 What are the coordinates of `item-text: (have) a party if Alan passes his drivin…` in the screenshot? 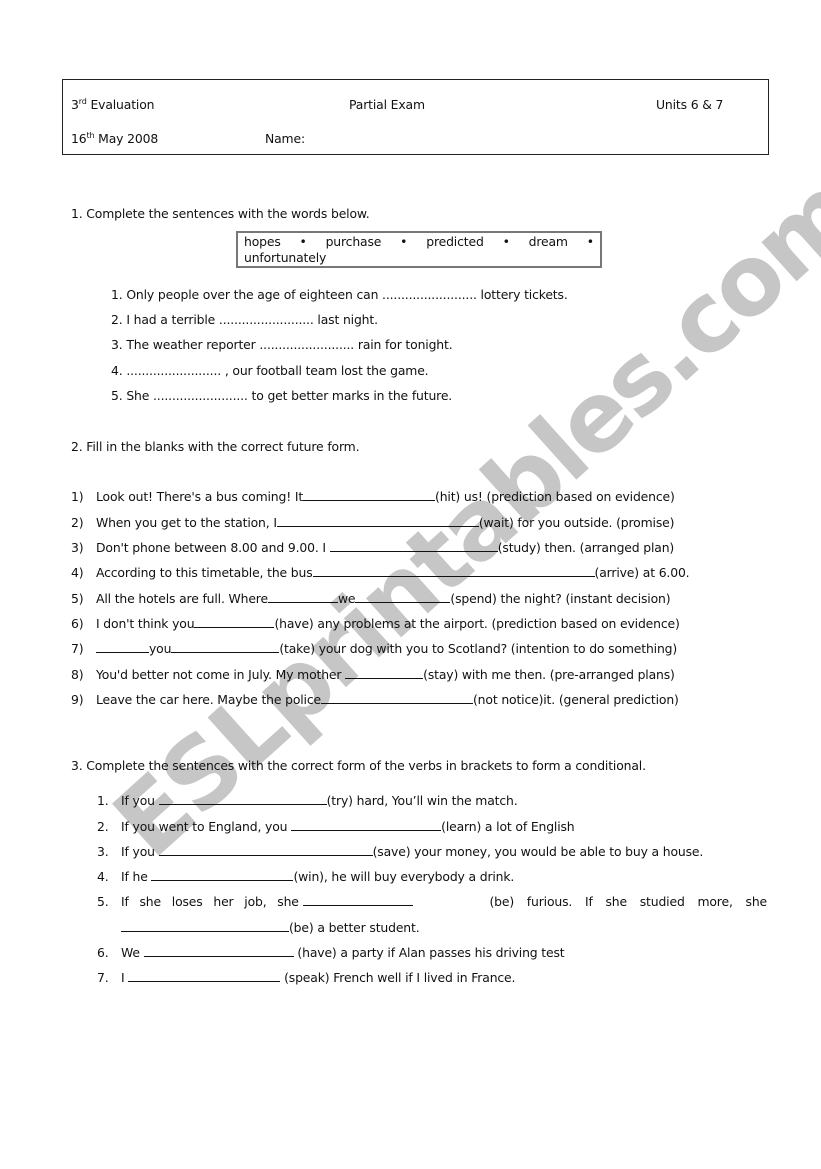 It's located at (429, 952).